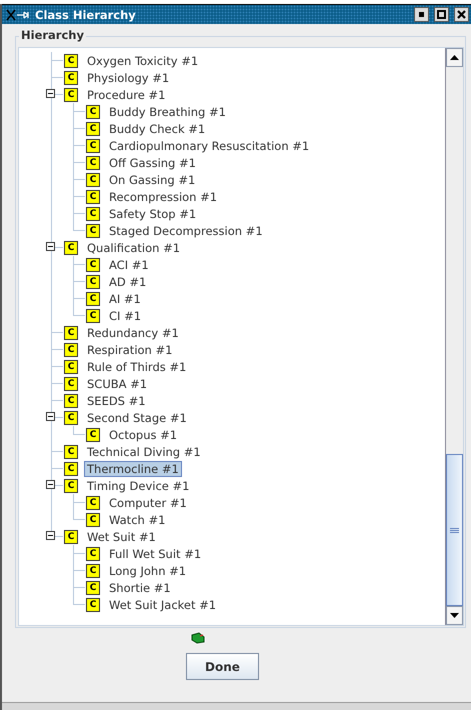  I want to click on tree-item: Watch #1, so click(137, 520).